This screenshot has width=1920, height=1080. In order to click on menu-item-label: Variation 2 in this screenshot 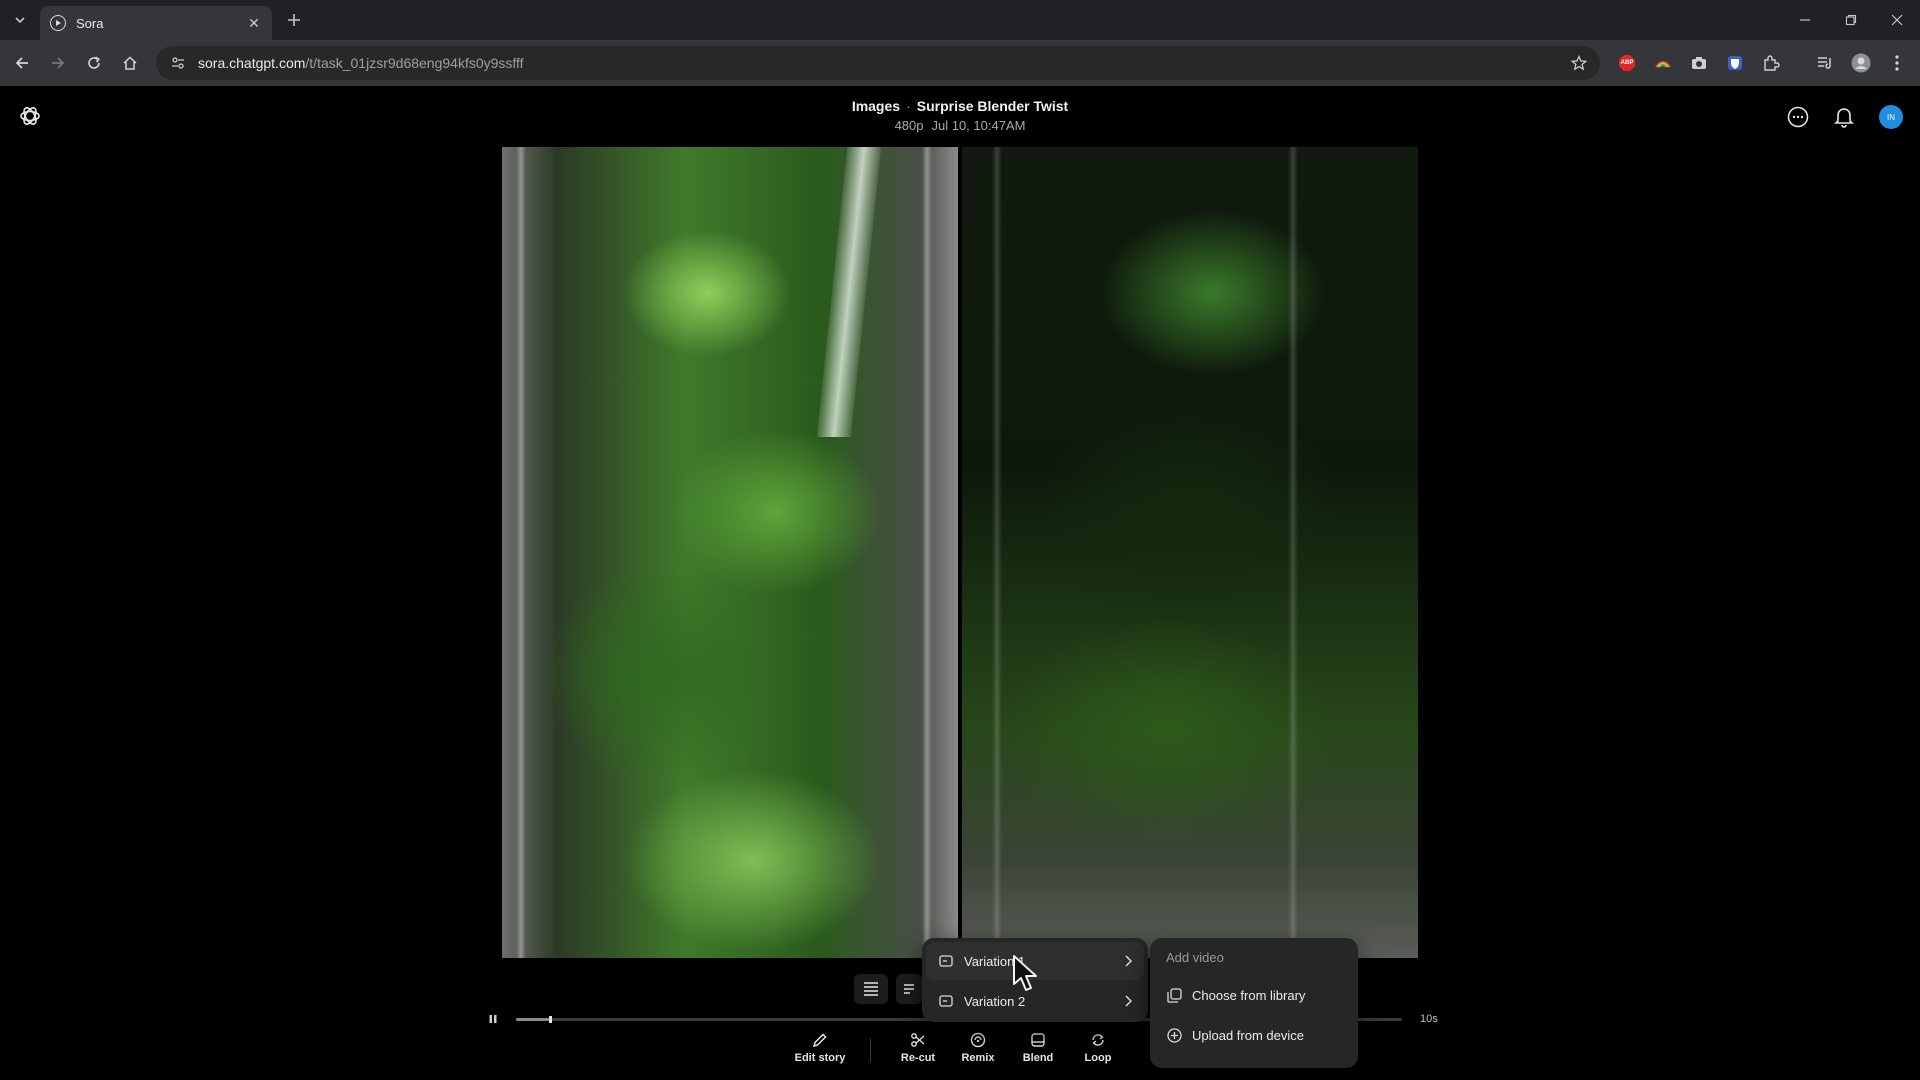, I will do `click(995, 1001)`.